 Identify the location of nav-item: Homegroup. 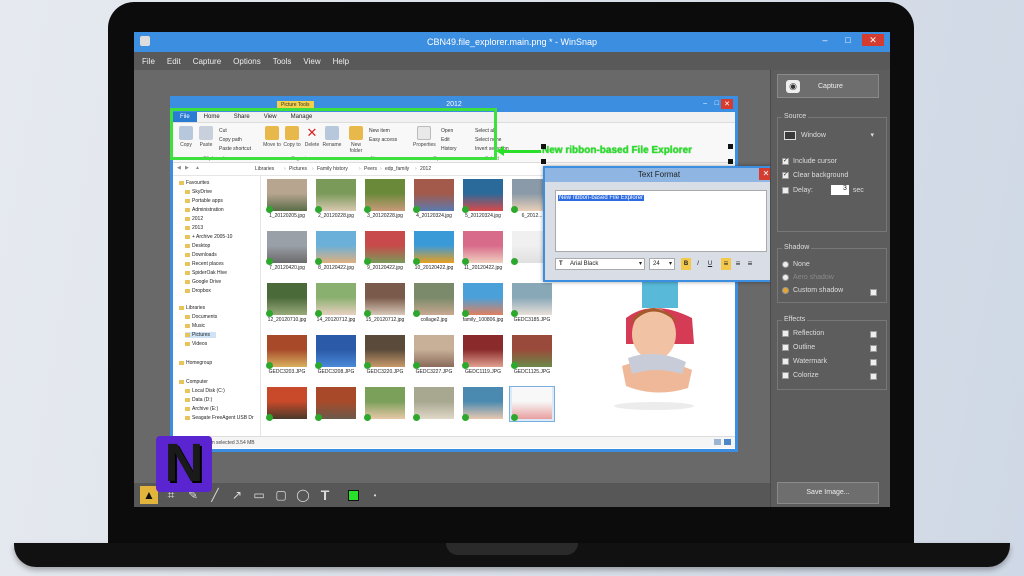
(195, 363).